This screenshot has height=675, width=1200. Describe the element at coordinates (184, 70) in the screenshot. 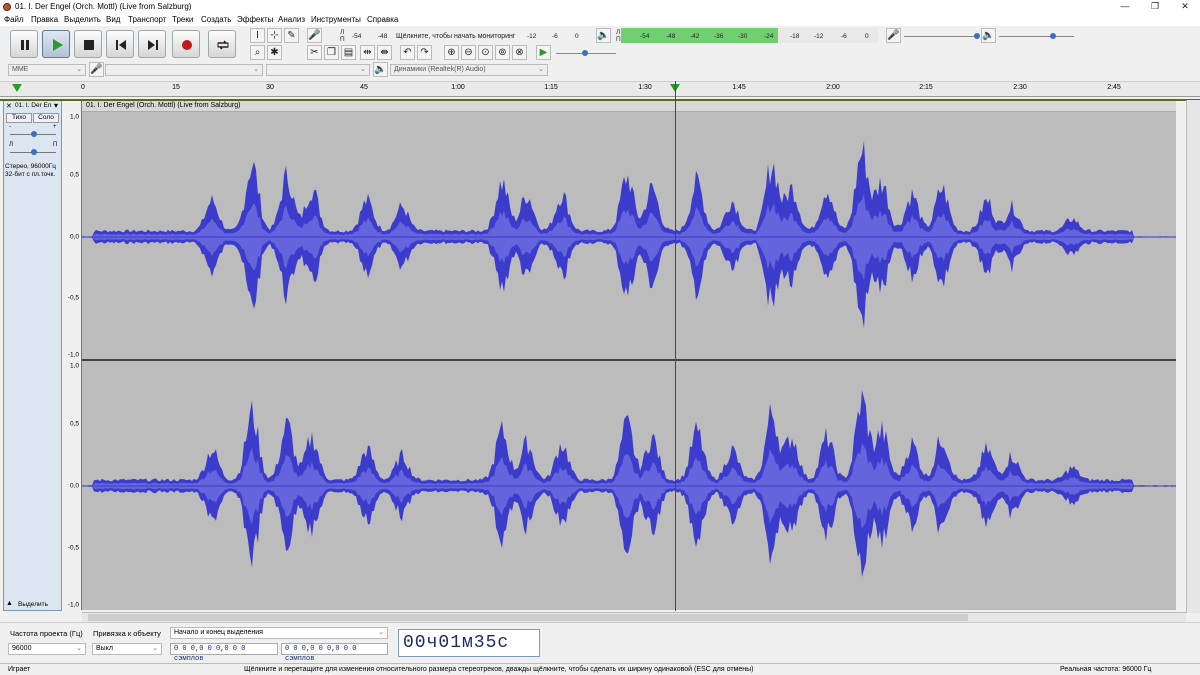

I see `input-device-select: ⌄` at that location.